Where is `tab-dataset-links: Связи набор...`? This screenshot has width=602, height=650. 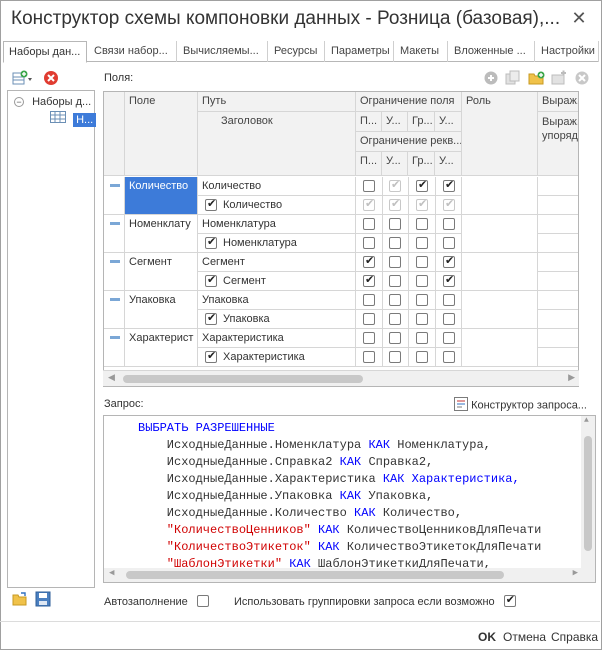
tab-dataset-links: Связи набор... is located at coordinates (133, 51).